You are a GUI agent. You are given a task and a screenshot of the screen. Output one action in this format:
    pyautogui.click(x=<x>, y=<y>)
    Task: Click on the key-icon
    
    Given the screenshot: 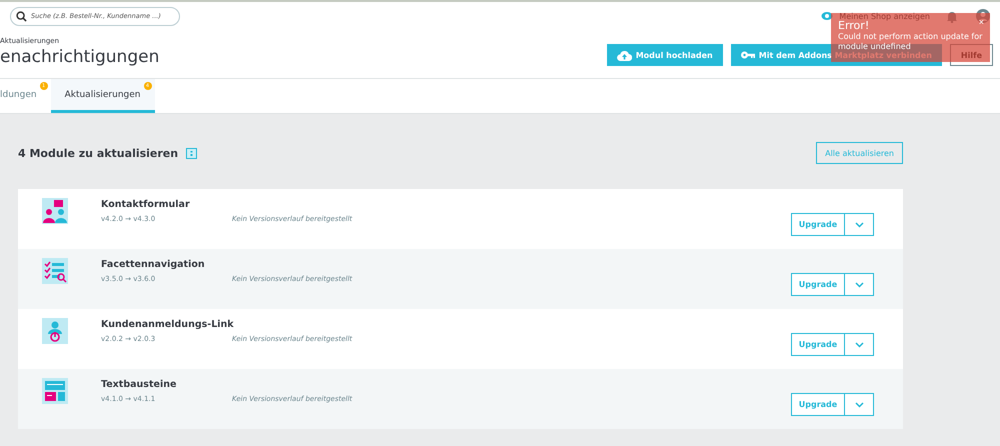 What is the action you would take?
    pyautogui.click(x=747, y=55)
    